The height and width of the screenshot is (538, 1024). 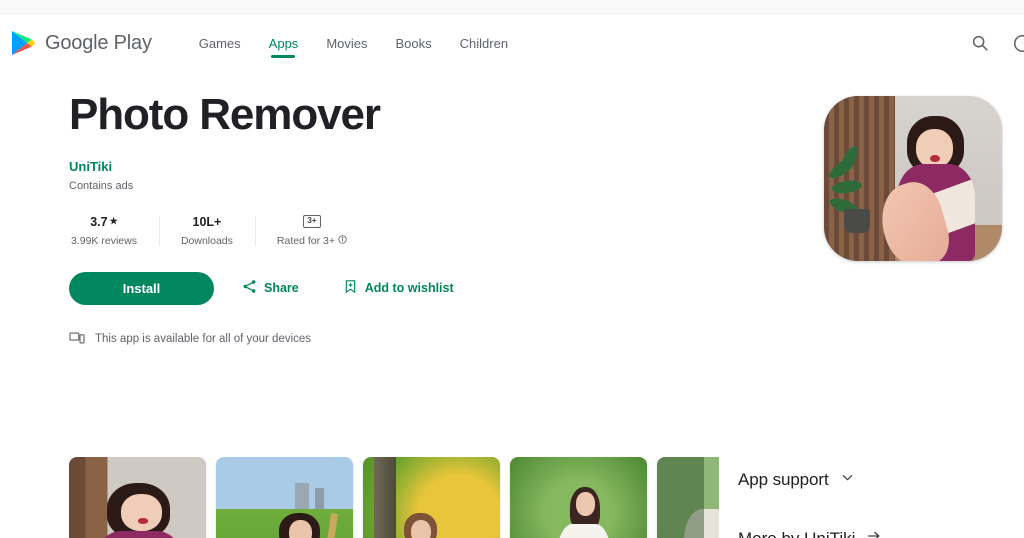 I want to click on info-icon, so click(x=342, y=240).